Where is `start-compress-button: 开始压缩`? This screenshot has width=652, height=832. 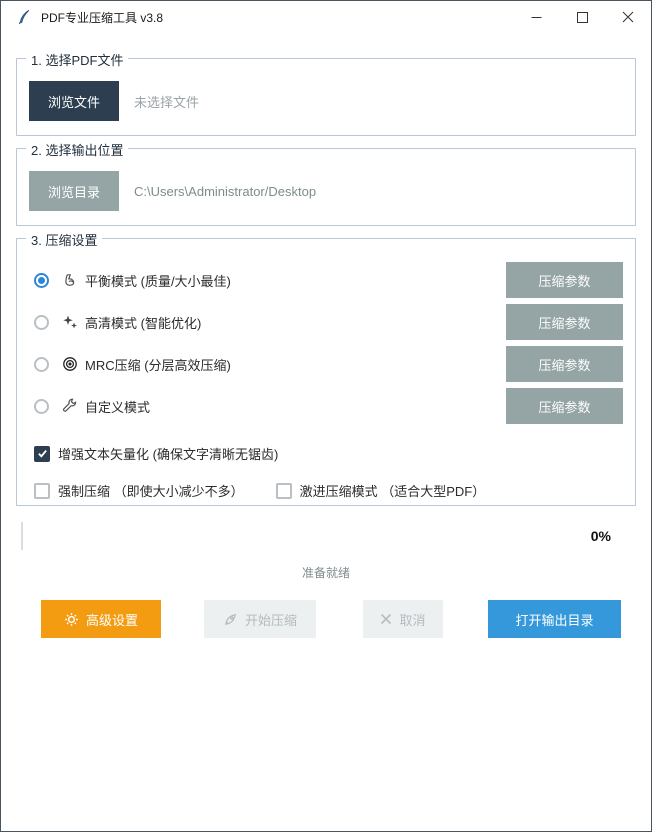
start-compress-button: 开始压缩 is located at coordinates (260, 619).